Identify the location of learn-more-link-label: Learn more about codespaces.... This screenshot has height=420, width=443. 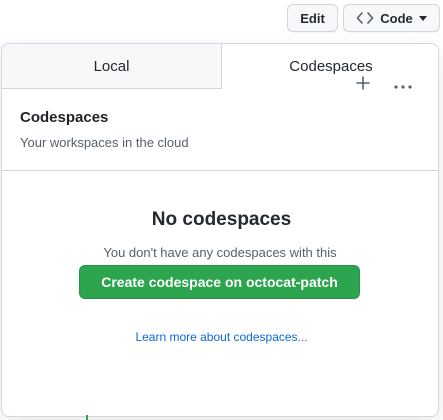
(221, 337).